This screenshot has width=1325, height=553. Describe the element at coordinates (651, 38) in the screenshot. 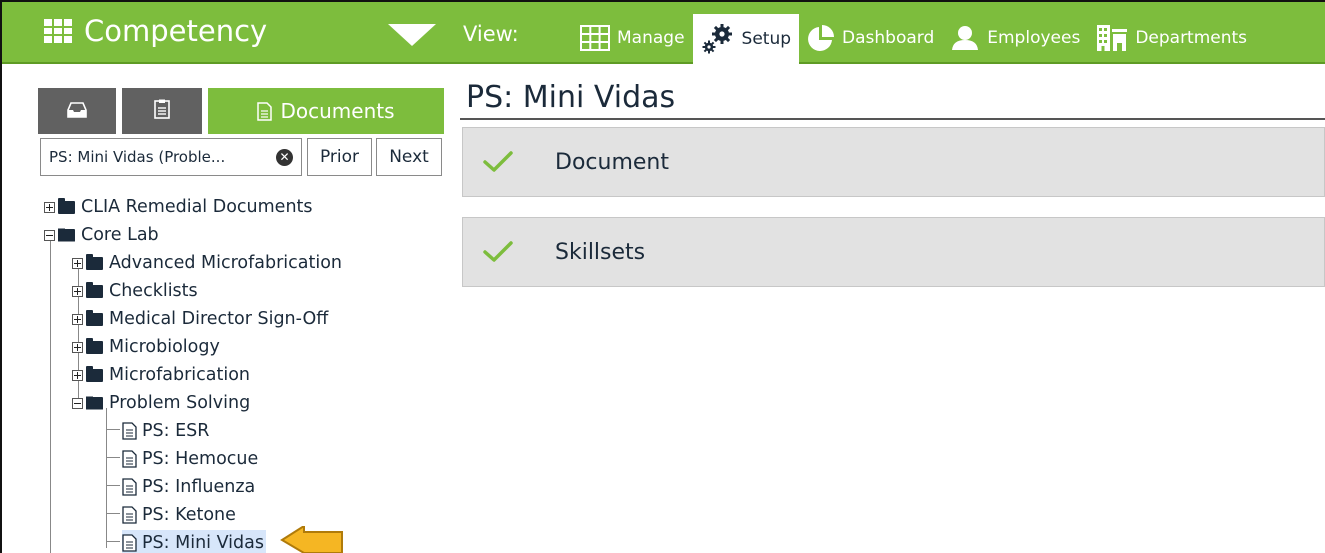

I see `nav-manage-label: Manage` at that location.